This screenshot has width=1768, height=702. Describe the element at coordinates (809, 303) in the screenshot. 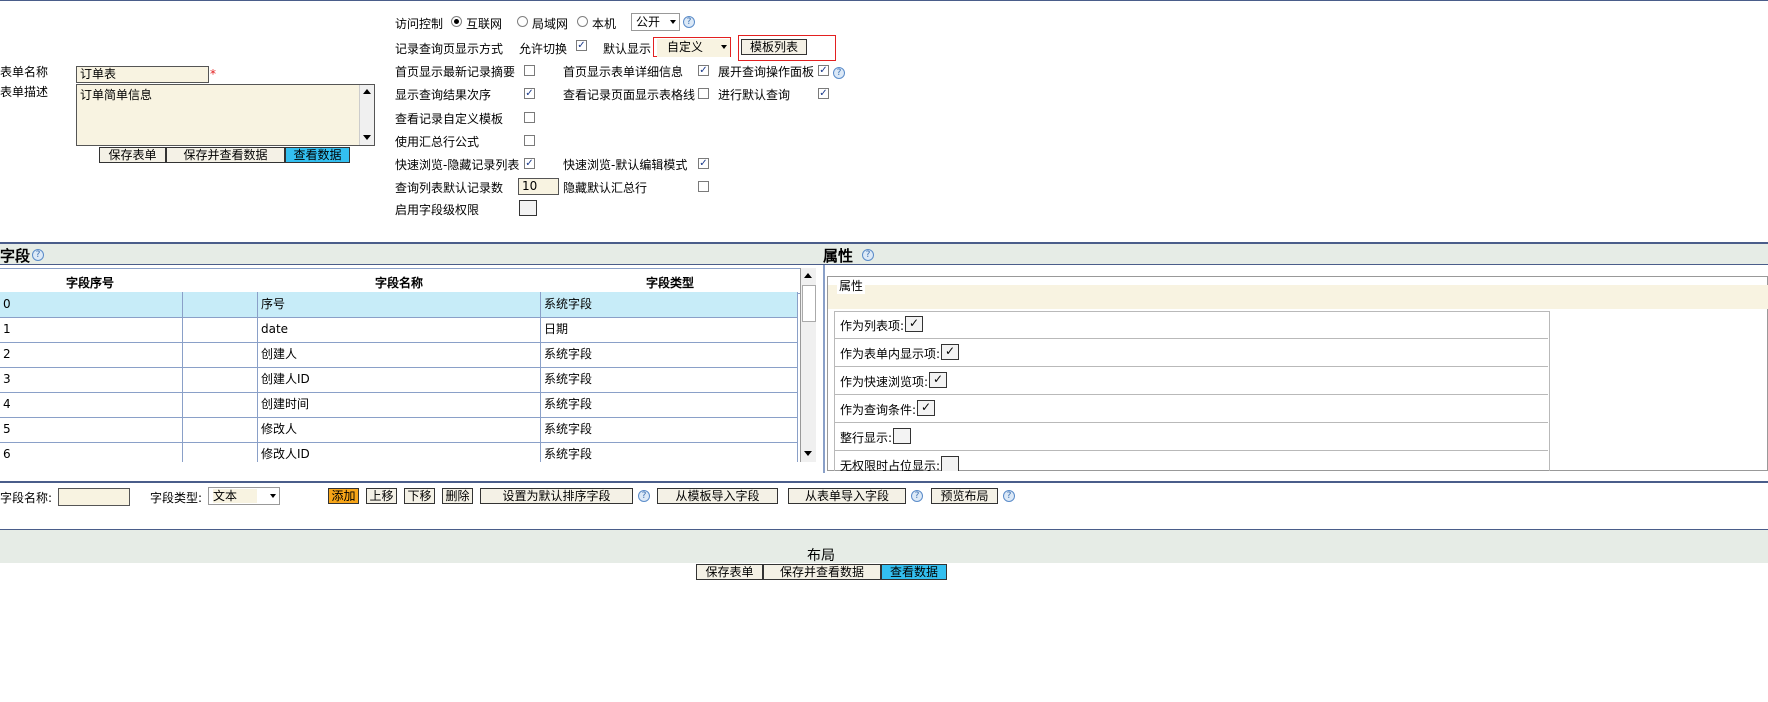

I see `scroll-thumb` at that location.